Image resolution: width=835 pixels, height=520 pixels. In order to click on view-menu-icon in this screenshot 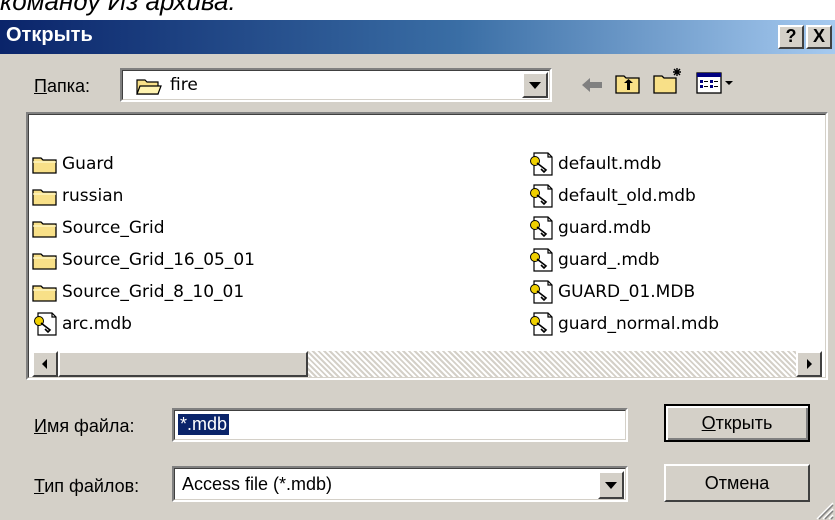, I will do `click(716, 83)`.